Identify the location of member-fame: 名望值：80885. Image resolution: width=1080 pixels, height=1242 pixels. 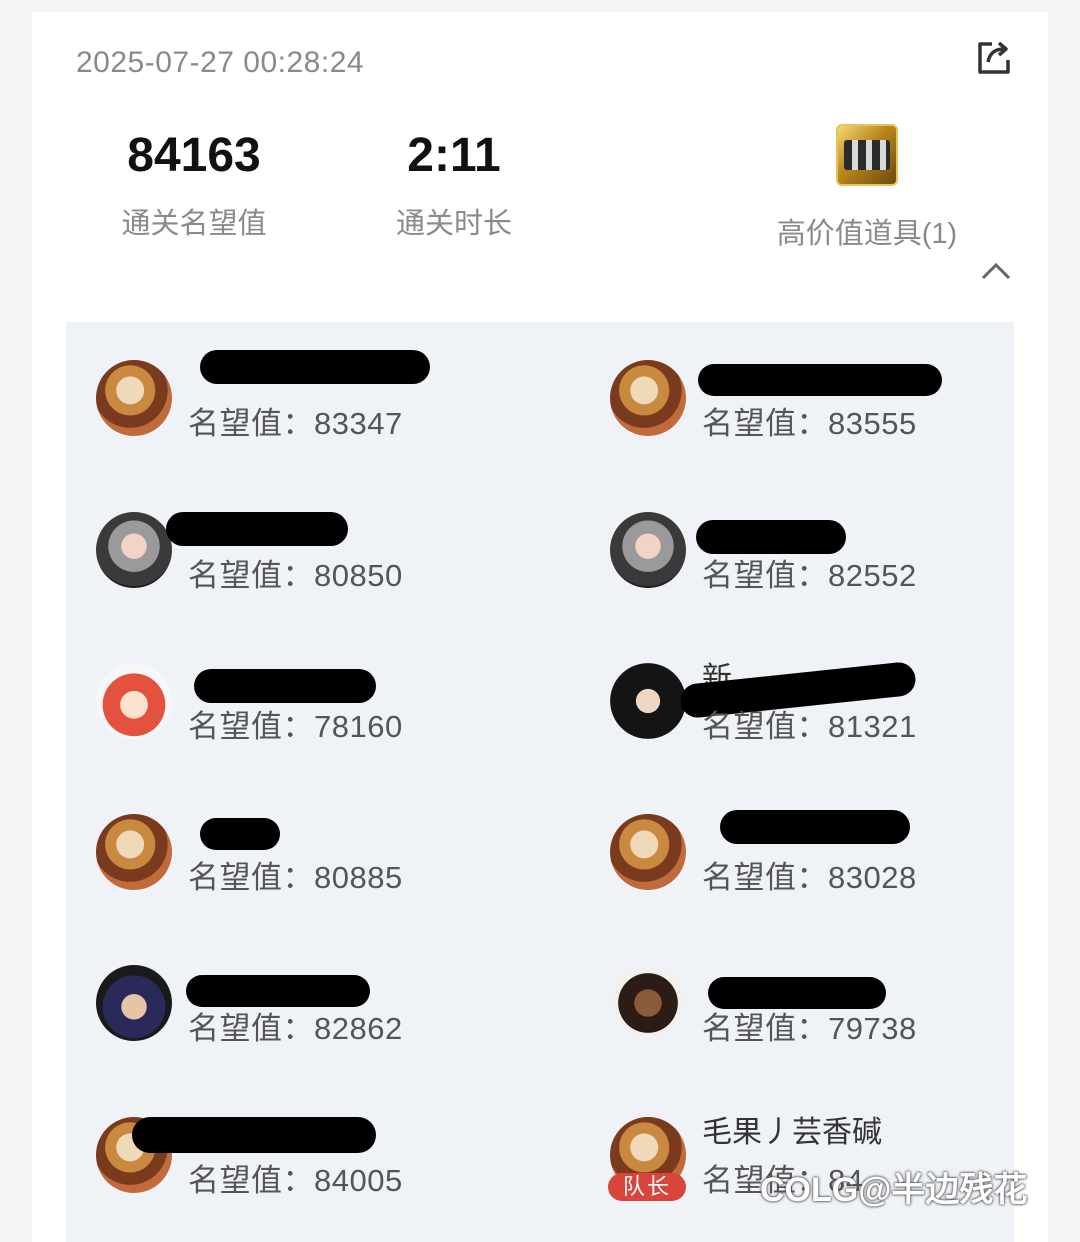
(295, 877).